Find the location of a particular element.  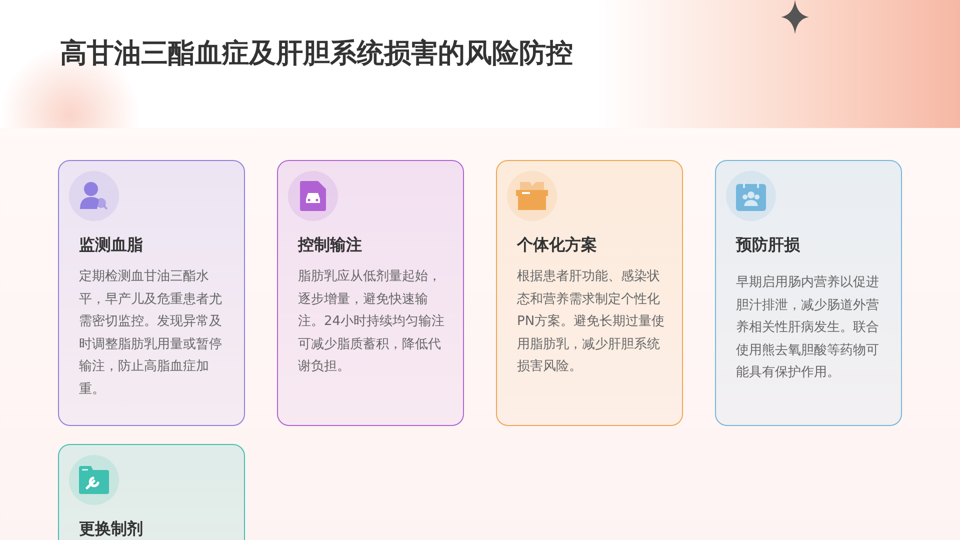

card-title: 预防肝损 is located at coordinates (768, 245).